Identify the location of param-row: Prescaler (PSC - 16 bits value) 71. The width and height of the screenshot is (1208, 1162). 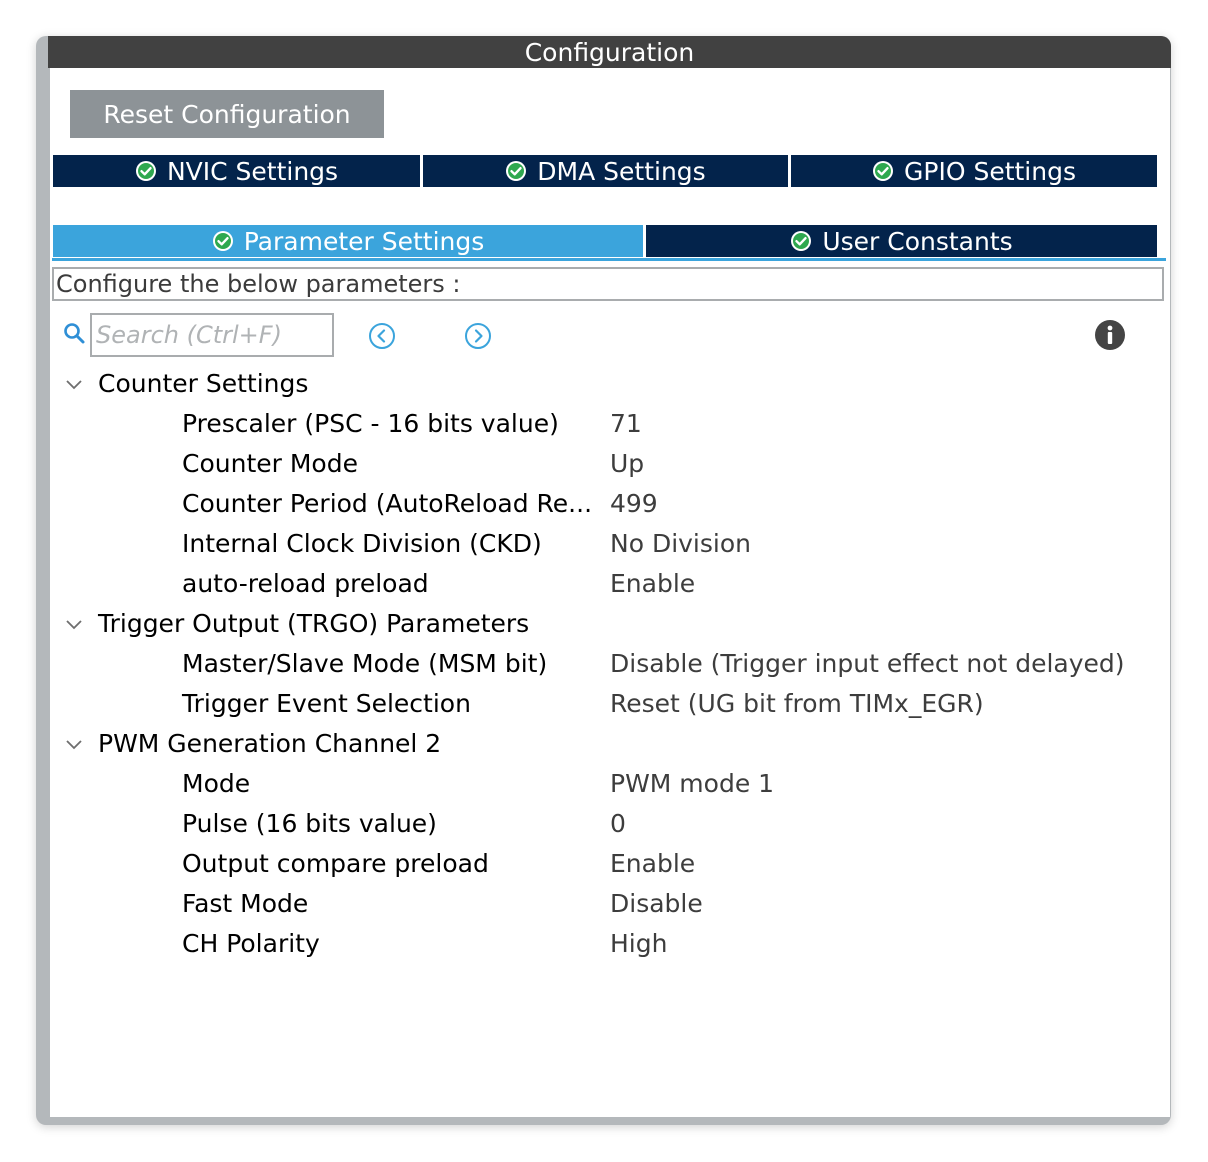
(605, 424).